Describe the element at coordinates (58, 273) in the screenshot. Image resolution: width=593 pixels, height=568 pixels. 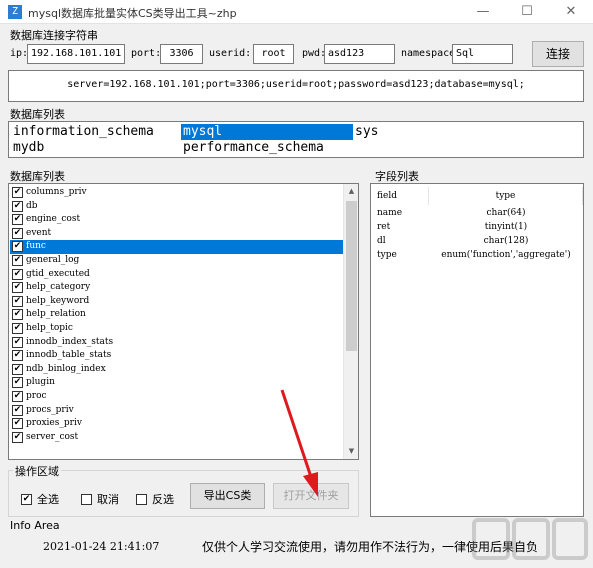
I see `table-row-label: gtid_executed` at that location.